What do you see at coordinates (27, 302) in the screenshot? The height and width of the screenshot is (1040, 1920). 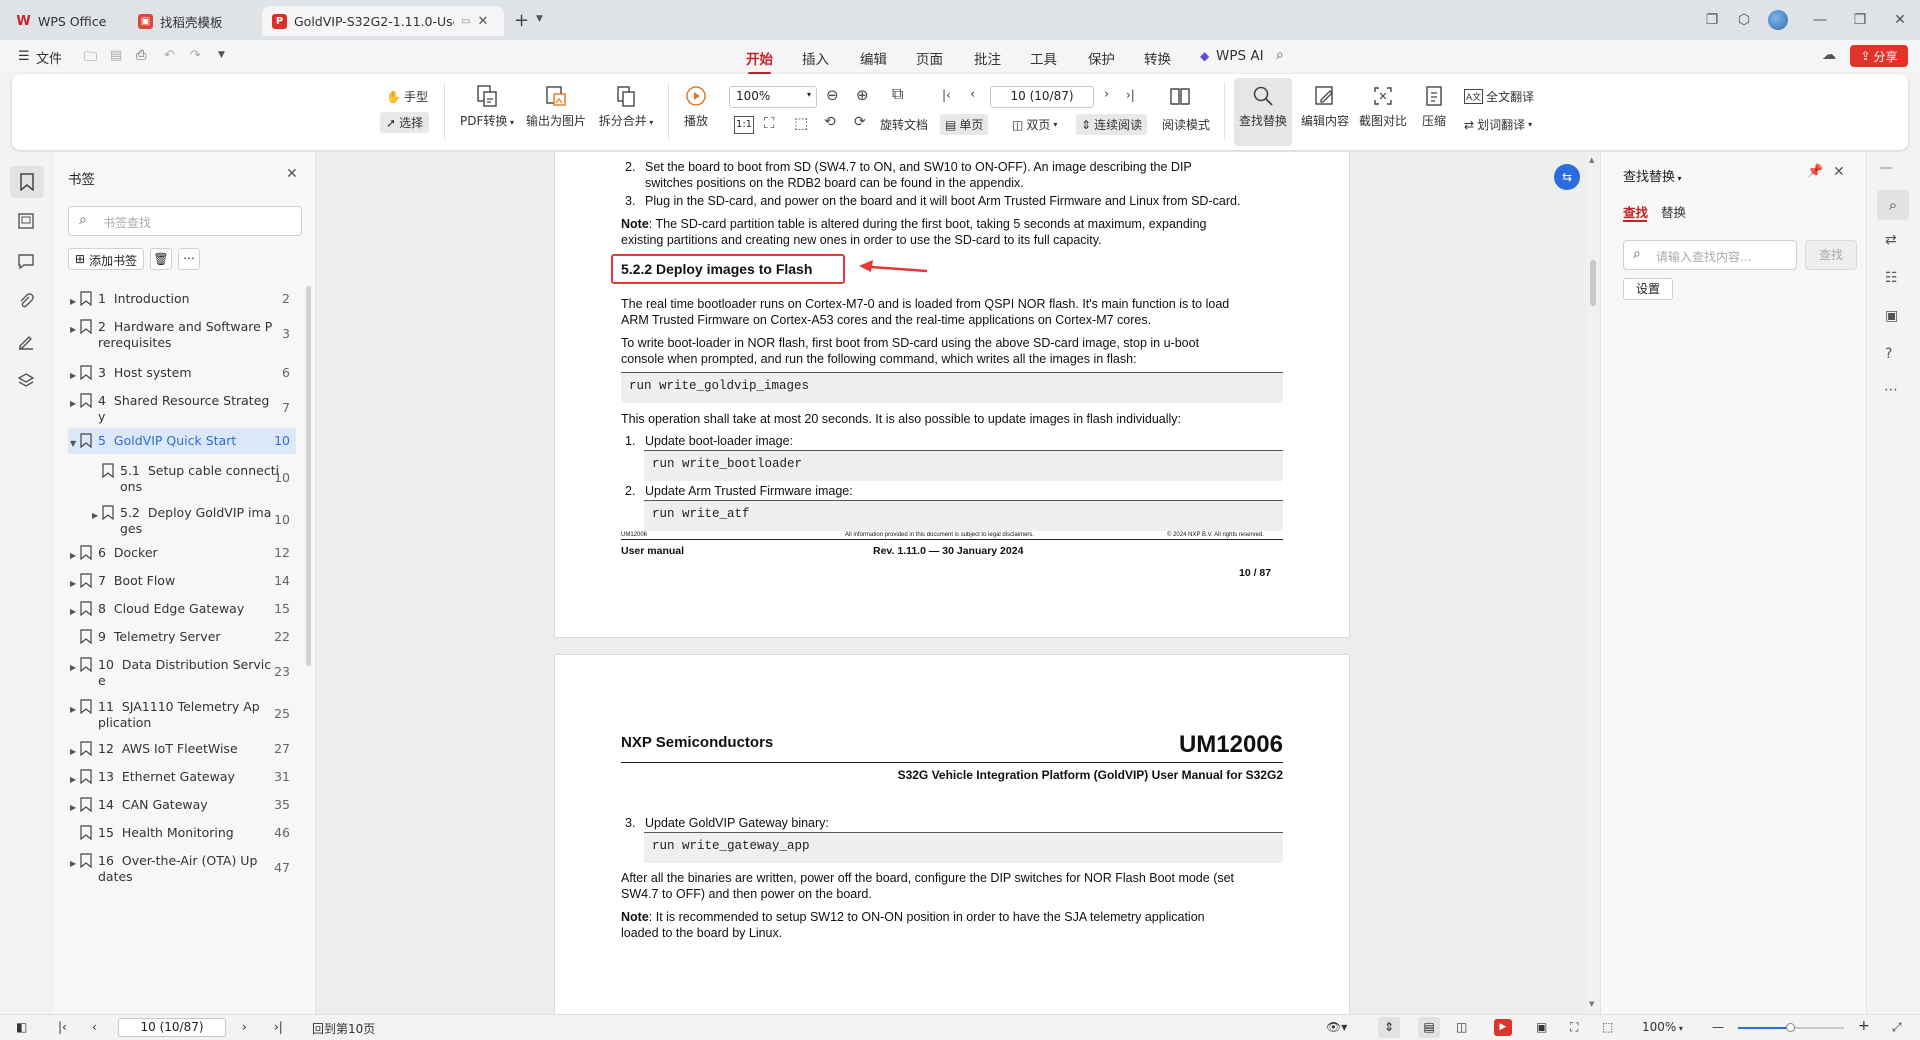 I see `attachment-icon` at bounding box center [27, 302].